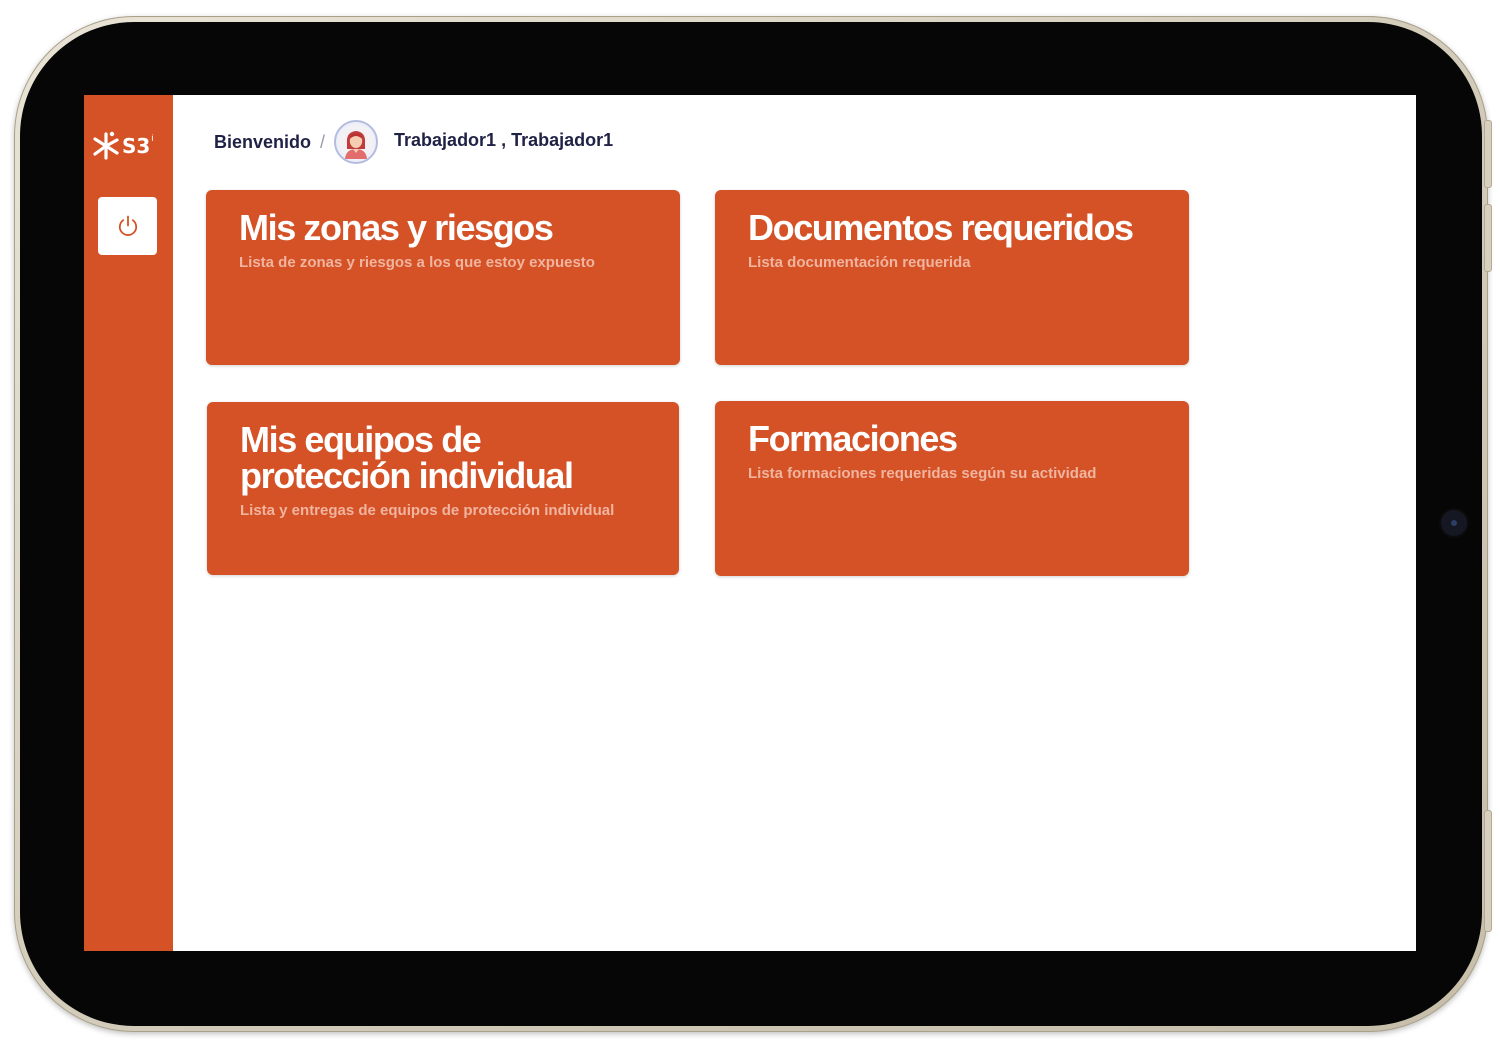  Describe the element at coordinates (859, 262) in the screenshot. I see `card-subtitle: Lista documentación requerida` at that location.